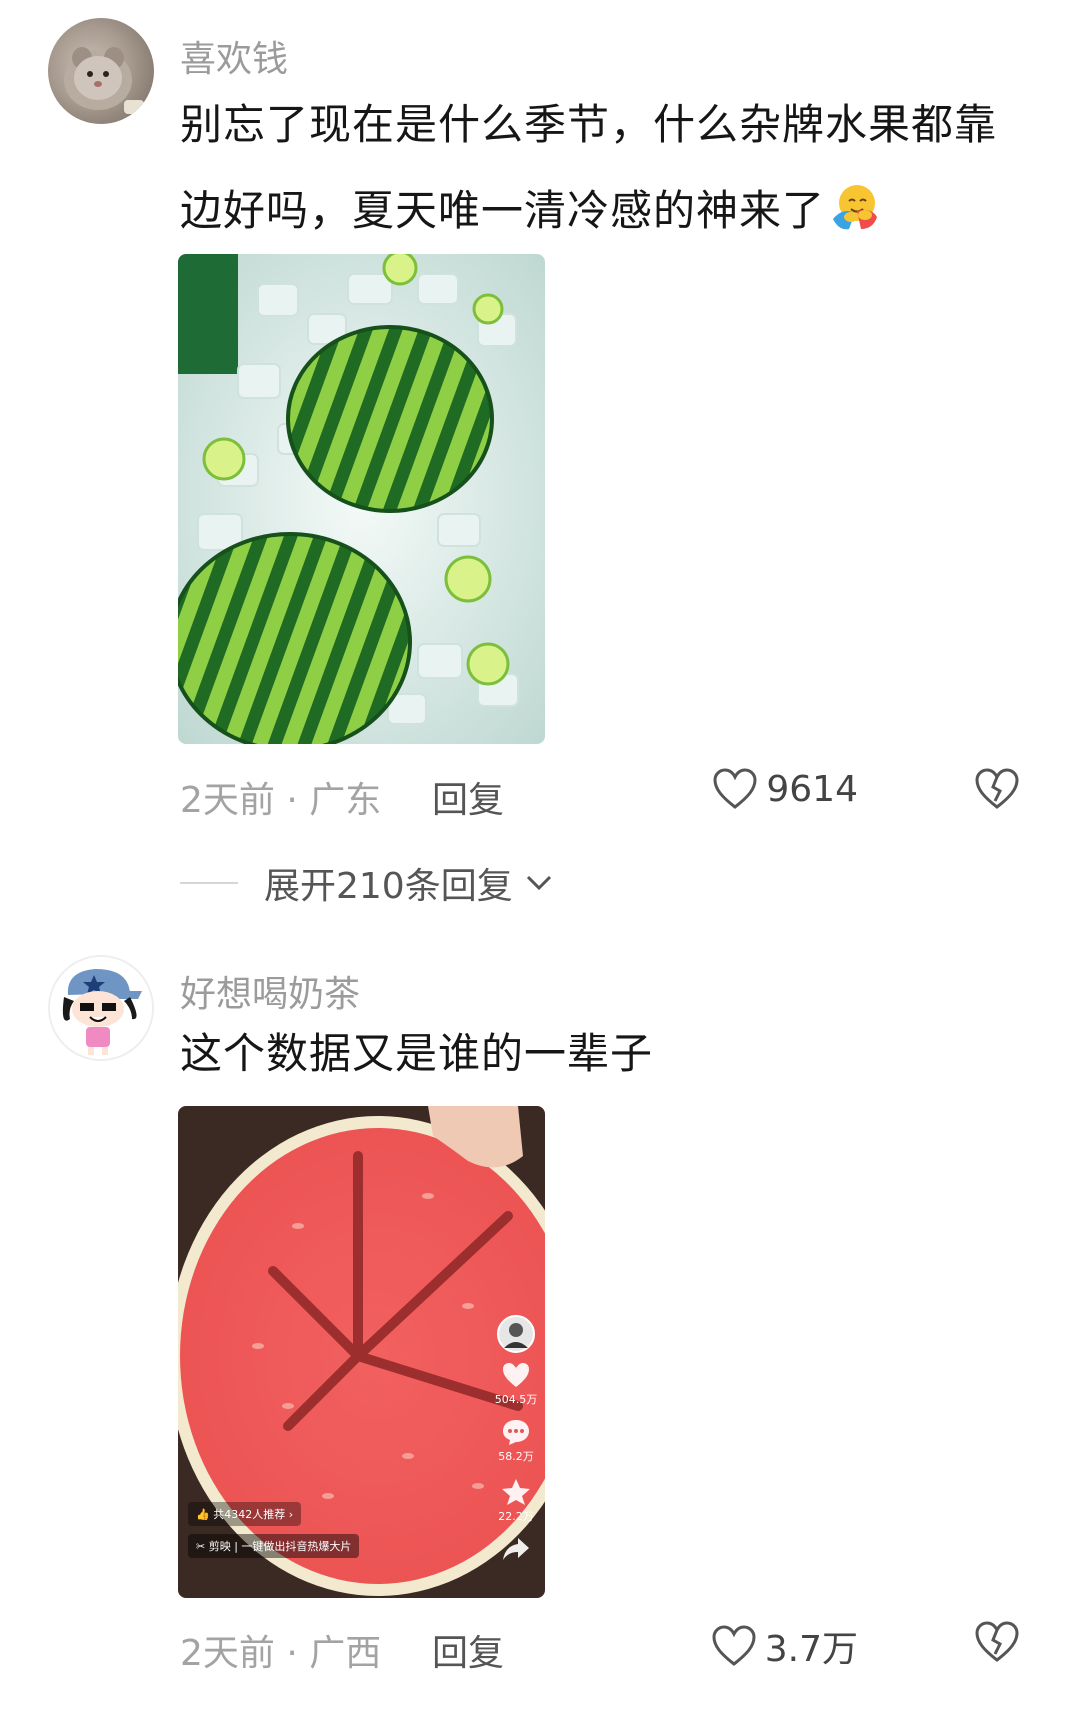 The width and height of the screenshot is (1080, 1716). I want to click on like-button: 3.7万, so click(784, 1646).